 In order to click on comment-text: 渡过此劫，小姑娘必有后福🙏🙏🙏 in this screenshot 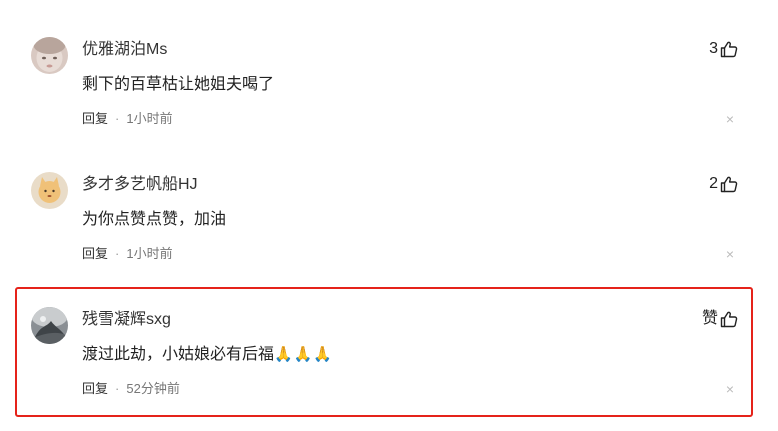, I will do `click(207, 355)`.